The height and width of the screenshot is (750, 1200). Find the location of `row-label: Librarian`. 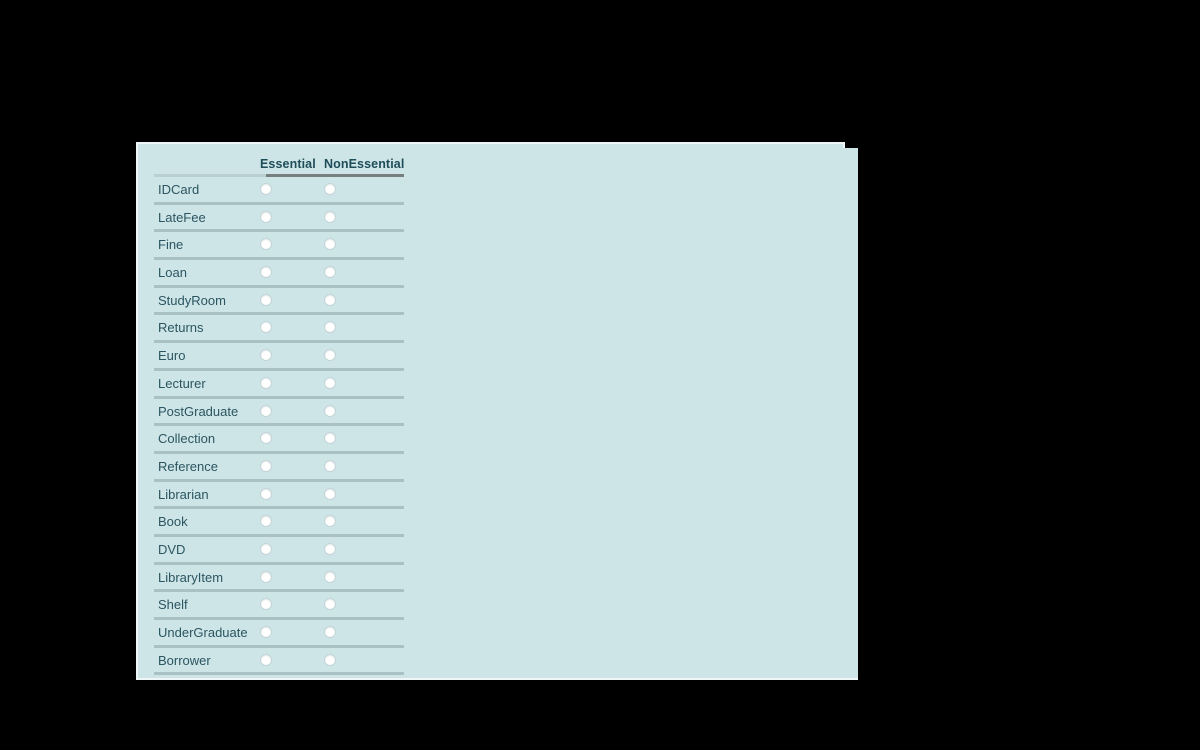

row-label: Librarian is located at coordinates (183, 494).